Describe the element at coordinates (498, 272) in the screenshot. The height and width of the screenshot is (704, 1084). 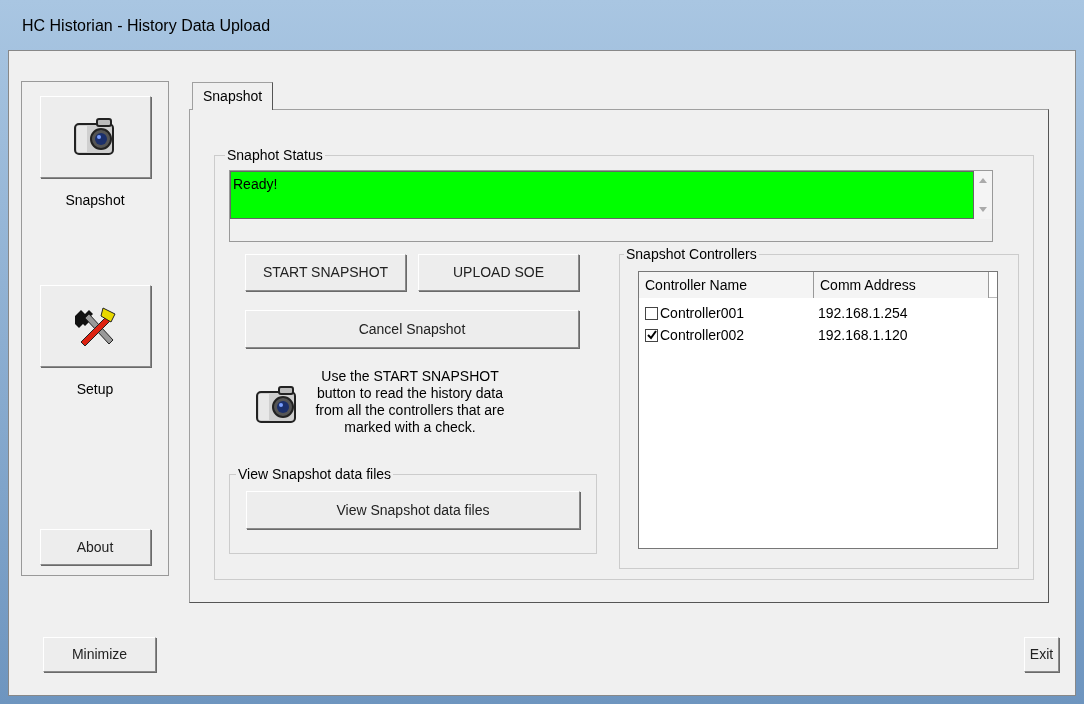
I see `action-button: UPLOAD SOE` at that location.